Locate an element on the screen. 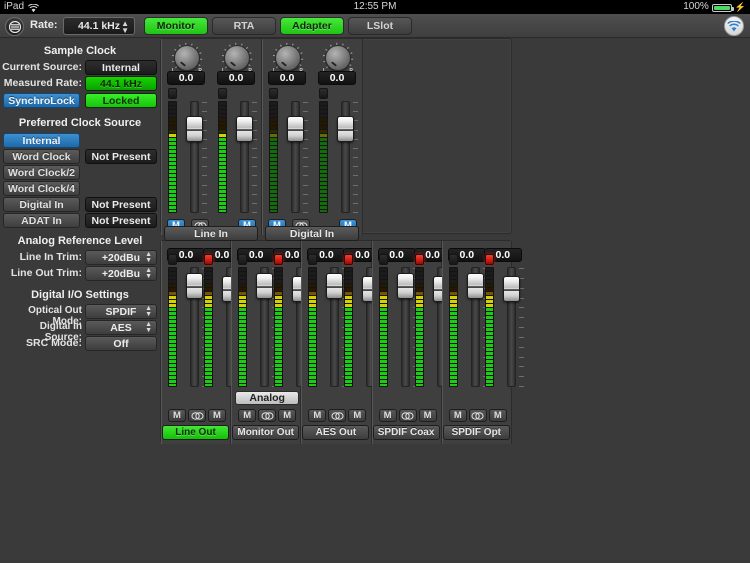 The height and width of the screenshot is (563, 750). clock-source-word-clock-2: Word Clock/2 is located at coordinates (41, 172).